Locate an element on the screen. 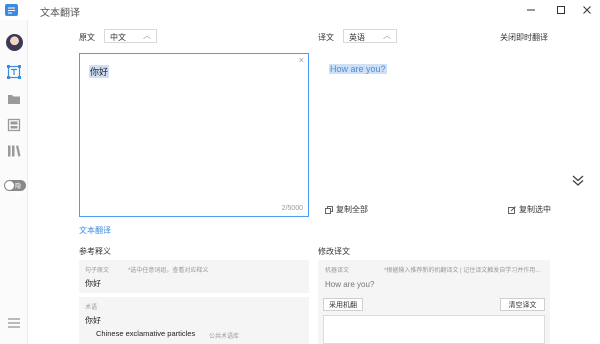 Image resolution: width=600 pixels, height=344 pixels. adopt-mt-label: 采用机翻 is located at coordinates (343, 305).